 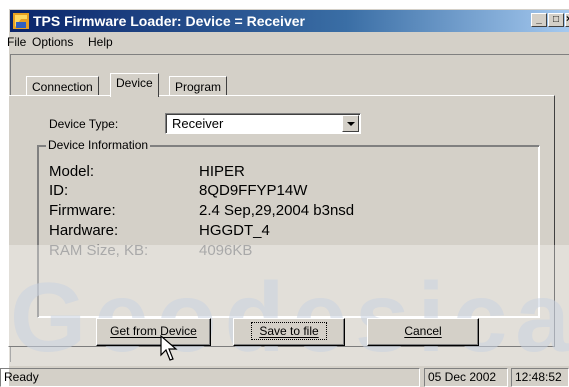 I want to click on menu-options: Options, so click(x=52, y=42).